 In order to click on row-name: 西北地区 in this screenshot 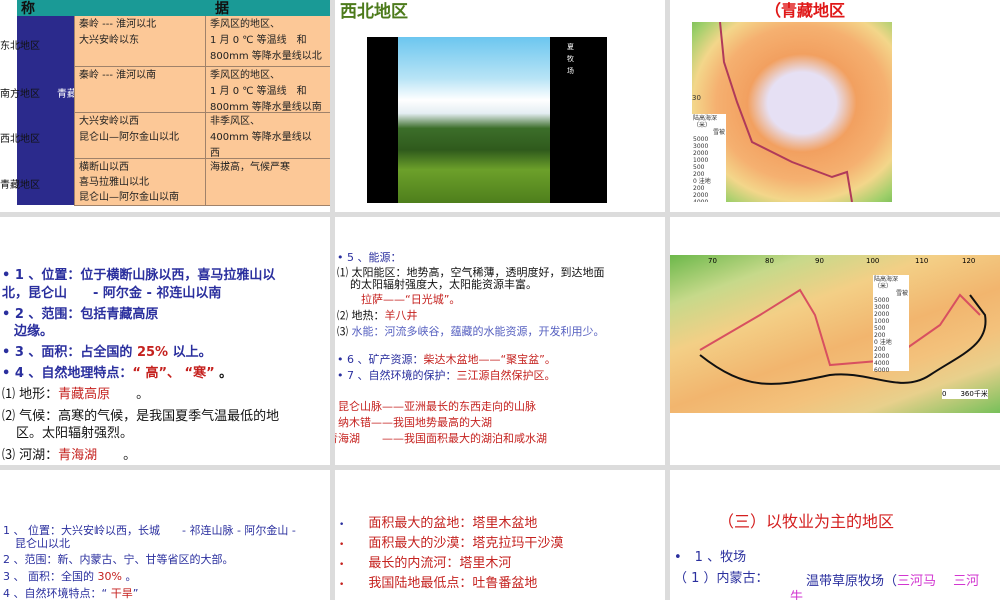, I will do `click(20, 139)`.